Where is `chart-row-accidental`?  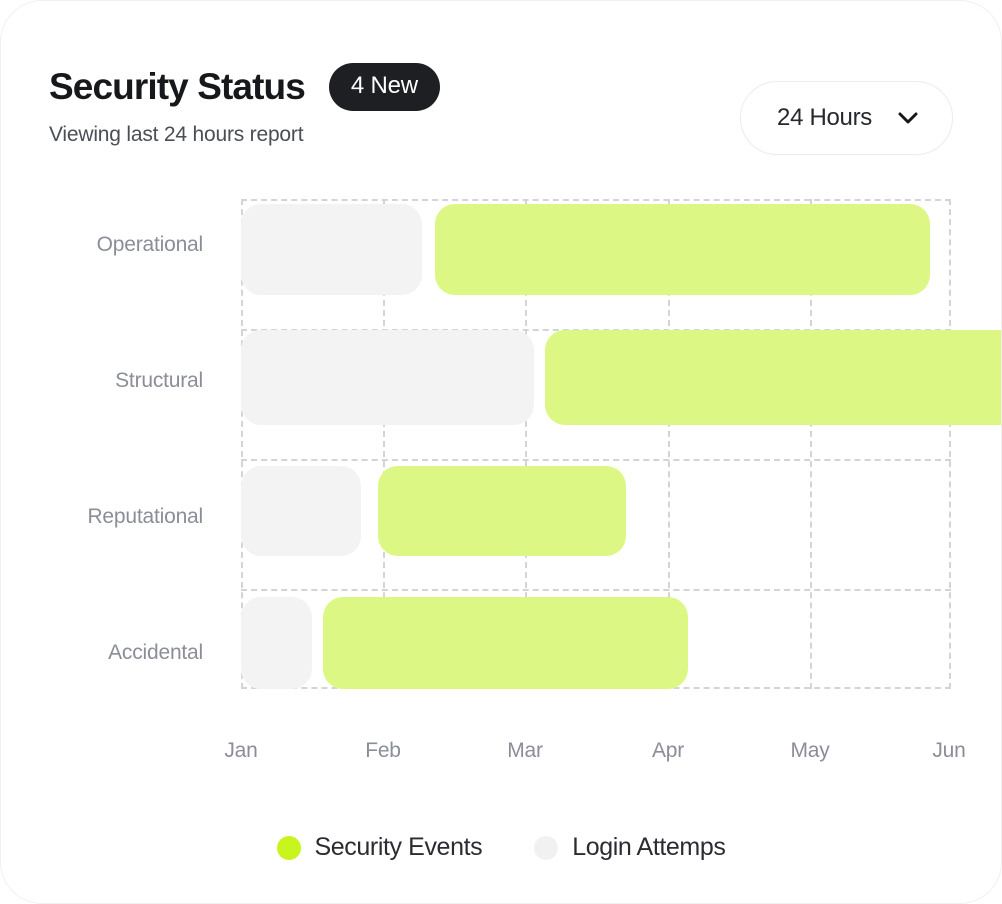 chart-row-accidental is located at coordinates (596, 643).